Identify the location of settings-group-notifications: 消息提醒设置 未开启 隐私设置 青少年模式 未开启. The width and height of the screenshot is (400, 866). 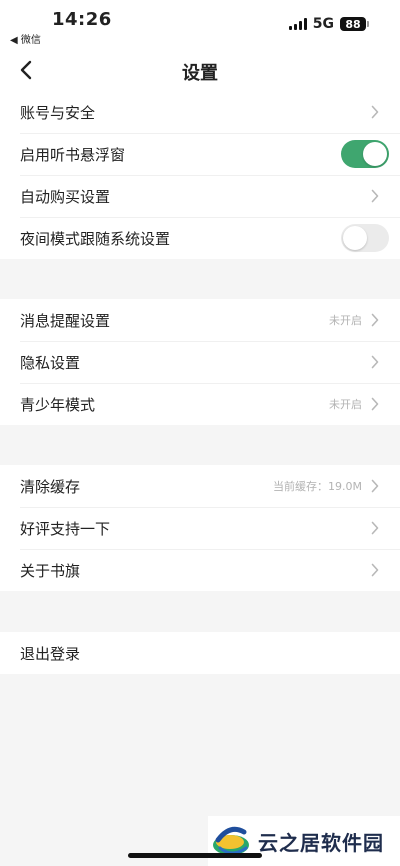
(200, 362).